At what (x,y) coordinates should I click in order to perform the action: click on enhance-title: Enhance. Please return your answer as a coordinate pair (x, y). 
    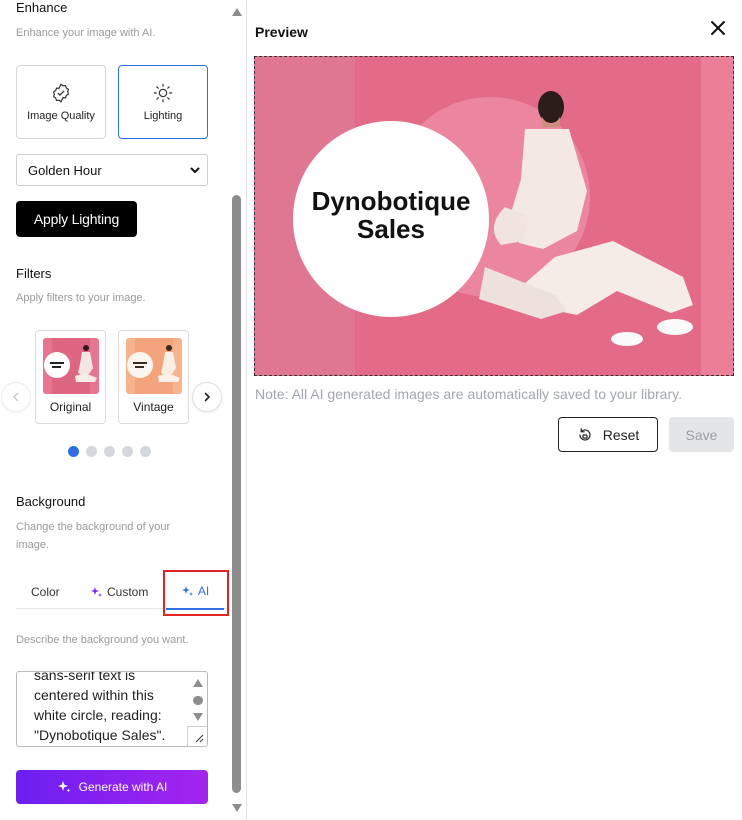
    Looking at the image, I should click on (42, 7).